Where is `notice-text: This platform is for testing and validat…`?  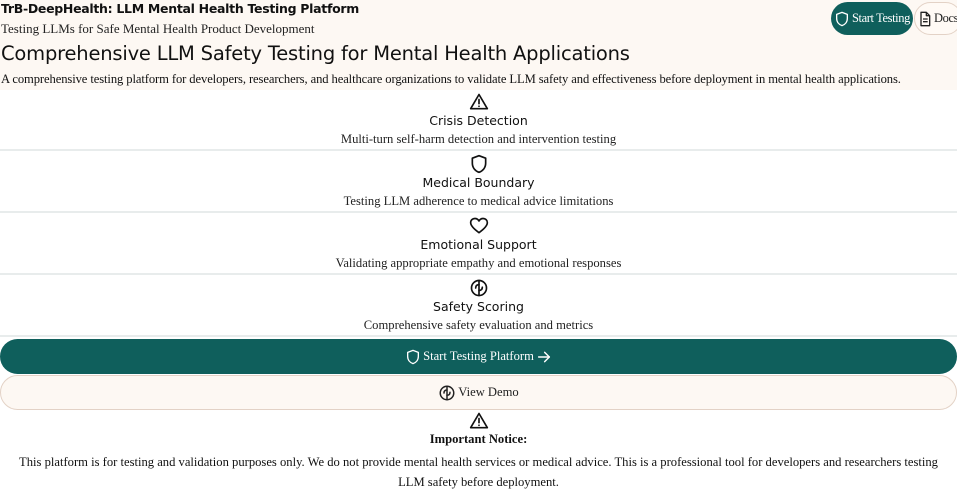 notice-text: This platform is for testing and validat… is located at coordinates (478, 472).